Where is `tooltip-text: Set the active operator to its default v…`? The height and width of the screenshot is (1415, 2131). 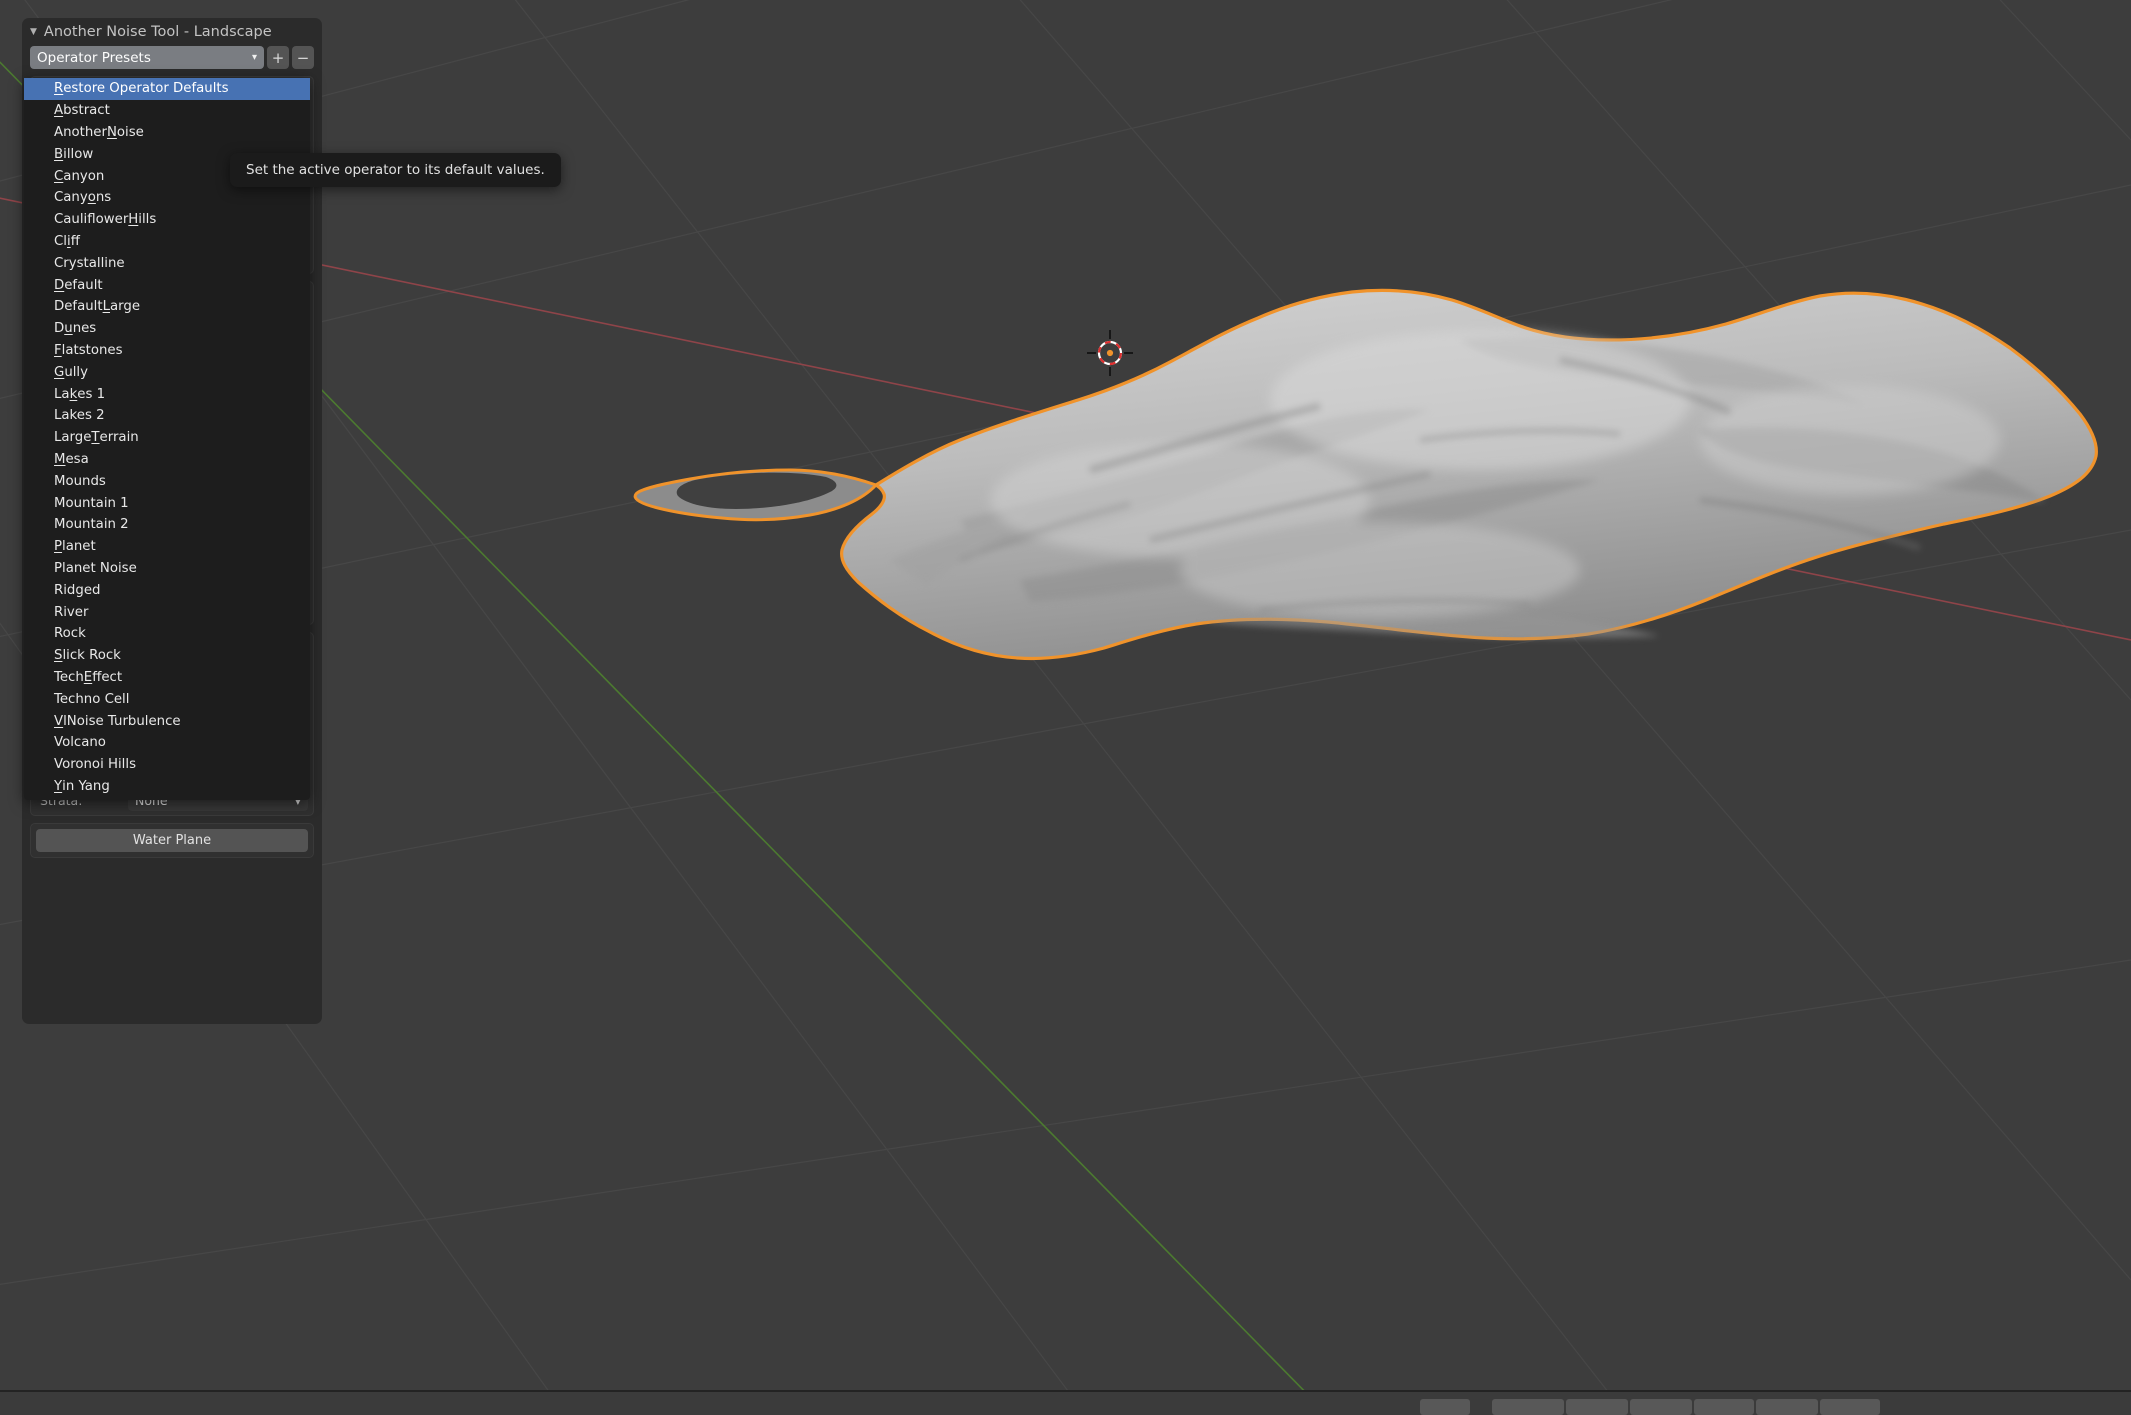 tooltip-text: Set the active operator to its default v… is located at coordinates (395, 170).